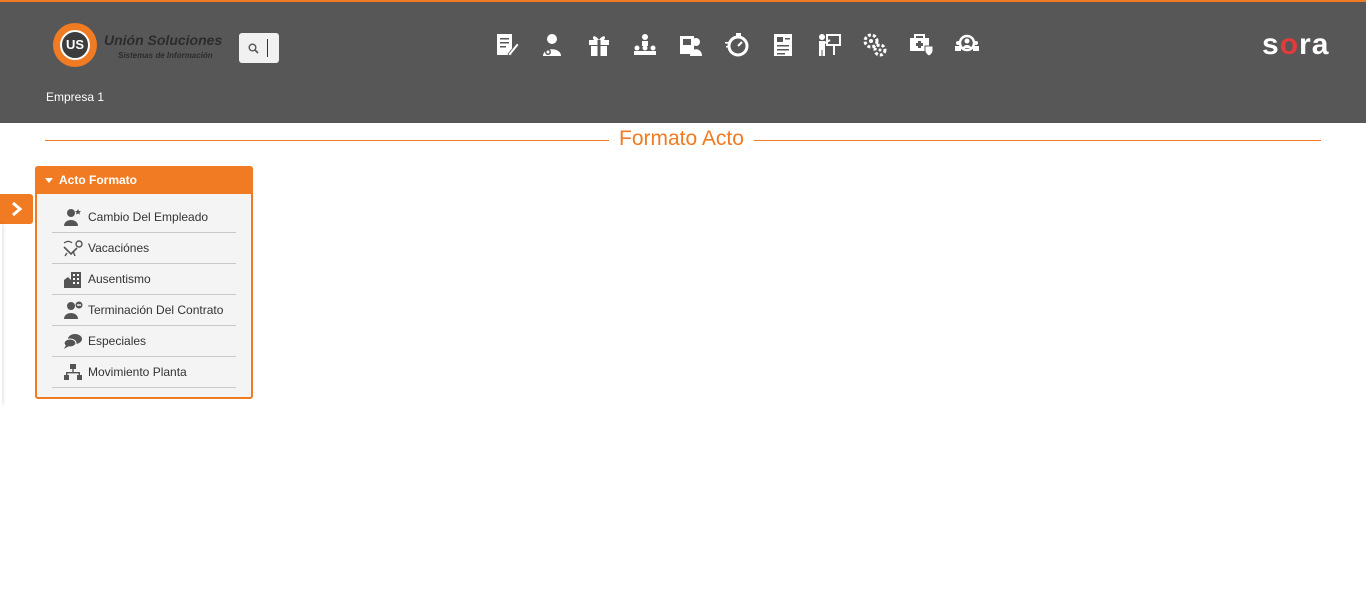 The image size is (1366, 612). I want to click on search-button, so click(259, 48).